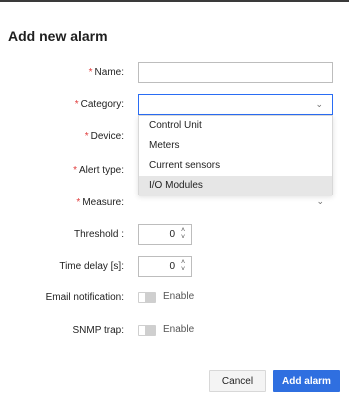 The width and height of the screenshot is (349, 399). I want to click on measure-label: * Measure:, so click(100, 202).